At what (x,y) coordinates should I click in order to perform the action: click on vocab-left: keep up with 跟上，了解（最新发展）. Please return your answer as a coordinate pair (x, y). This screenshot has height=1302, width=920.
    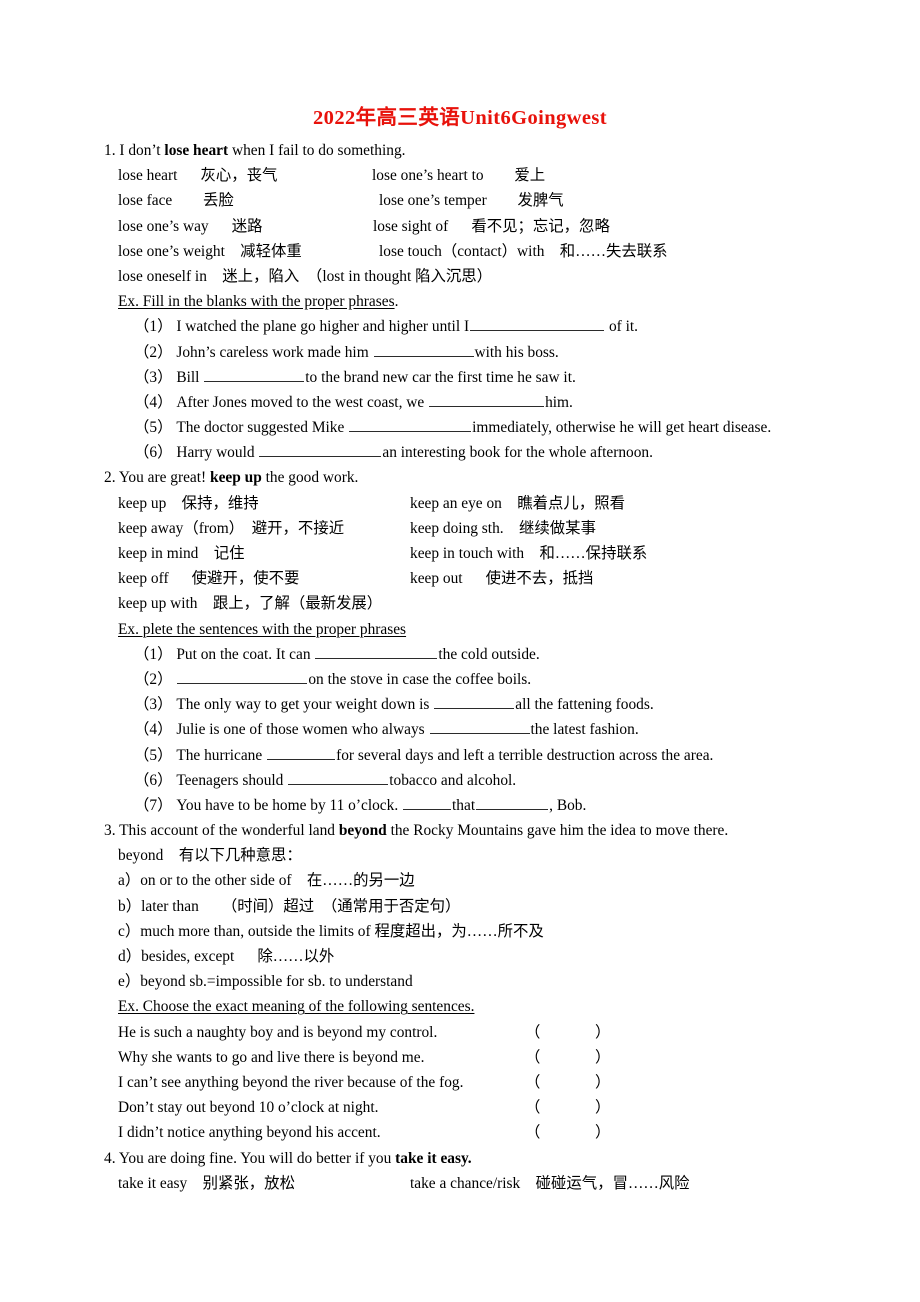
    Looking at the image, I should click on (250, 604).